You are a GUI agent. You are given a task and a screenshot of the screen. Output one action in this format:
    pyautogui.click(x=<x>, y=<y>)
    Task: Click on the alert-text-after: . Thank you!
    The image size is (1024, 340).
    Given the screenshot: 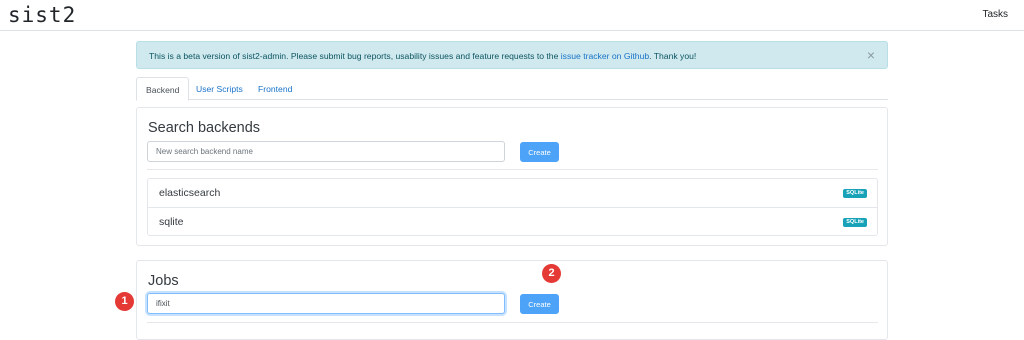 What is the action you would take?
    pyautogui.click(x=673, y=56)
    